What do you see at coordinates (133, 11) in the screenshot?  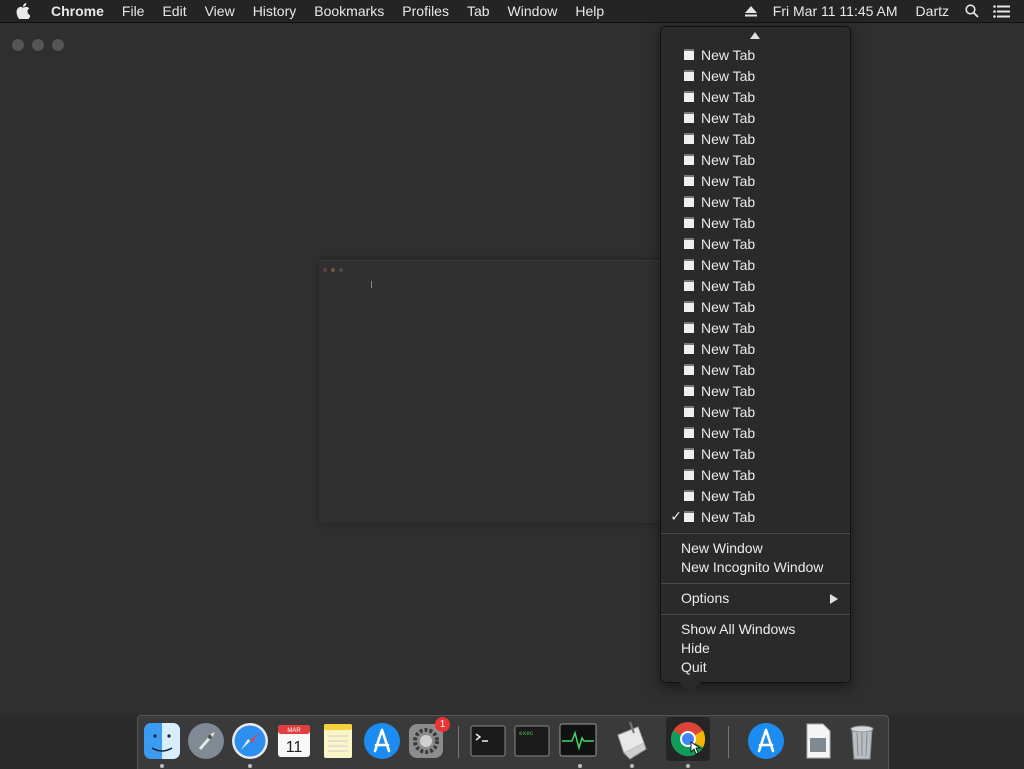 I see `menu-file: File` at bounding box center [133, 11].